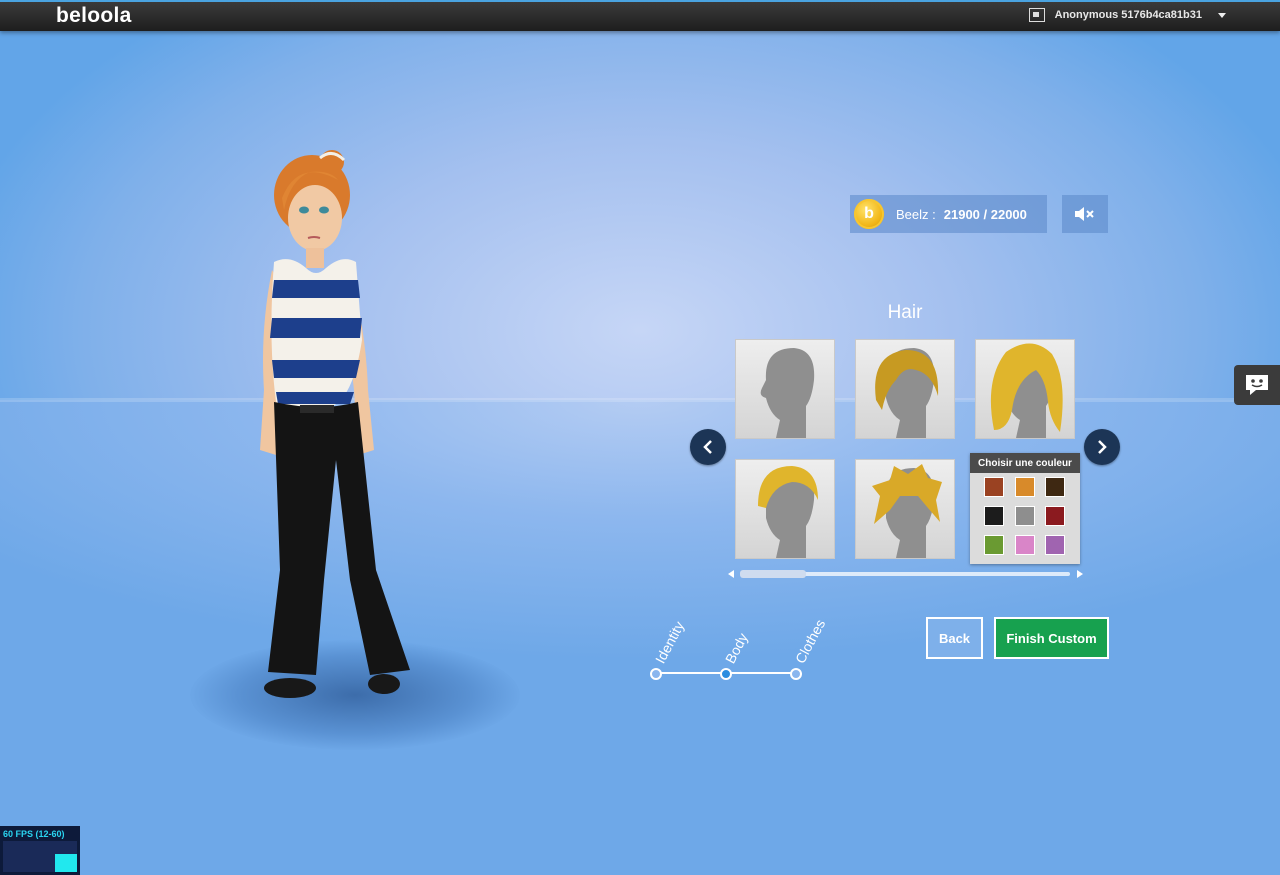 The width and height of the screenshot is (1280, 875). What do you see at coordinates (985, 214) in the screenshot?
I see `beelz-value: 21900 / 22000` at bounding box center [985, 214].